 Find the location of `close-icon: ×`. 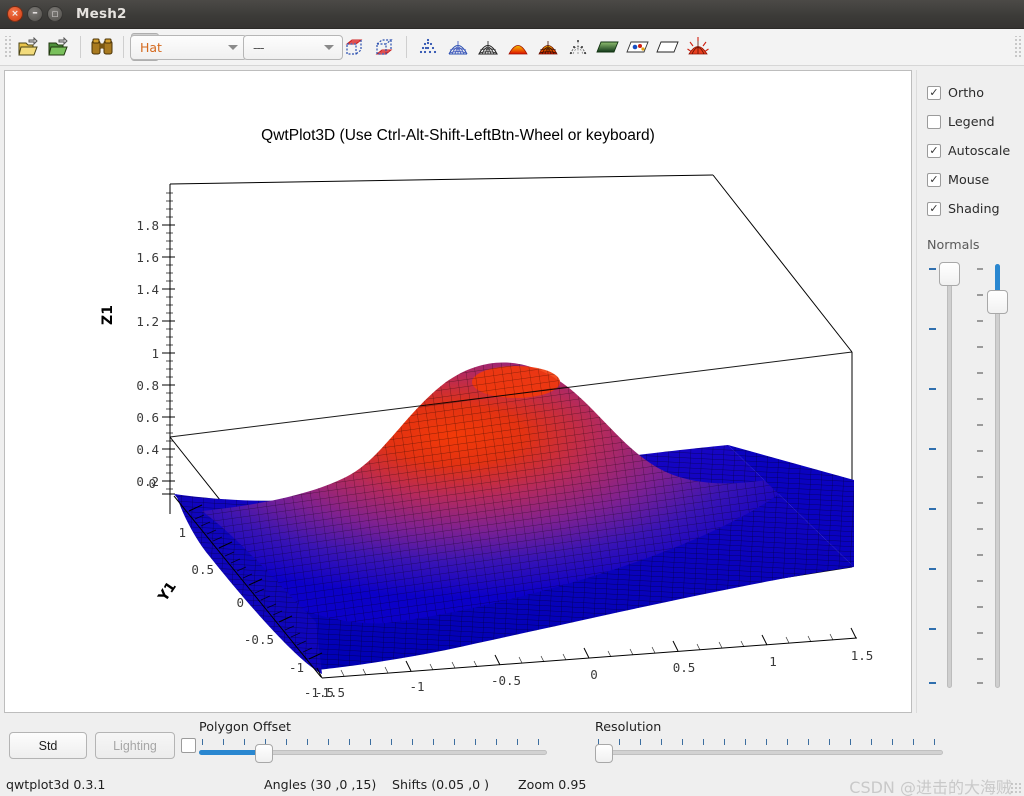

close-icon: × is located at coordinates (15, 14).